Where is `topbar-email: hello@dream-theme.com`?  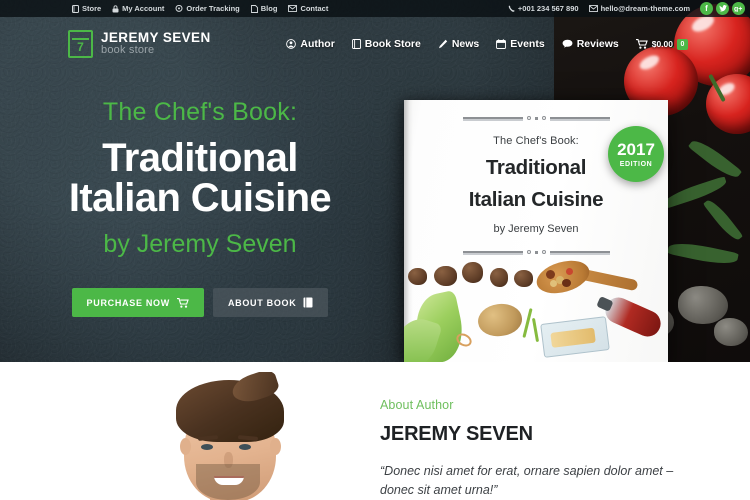
topbar-email: hello@dream-theme.com is located at coordinates (639, 8).